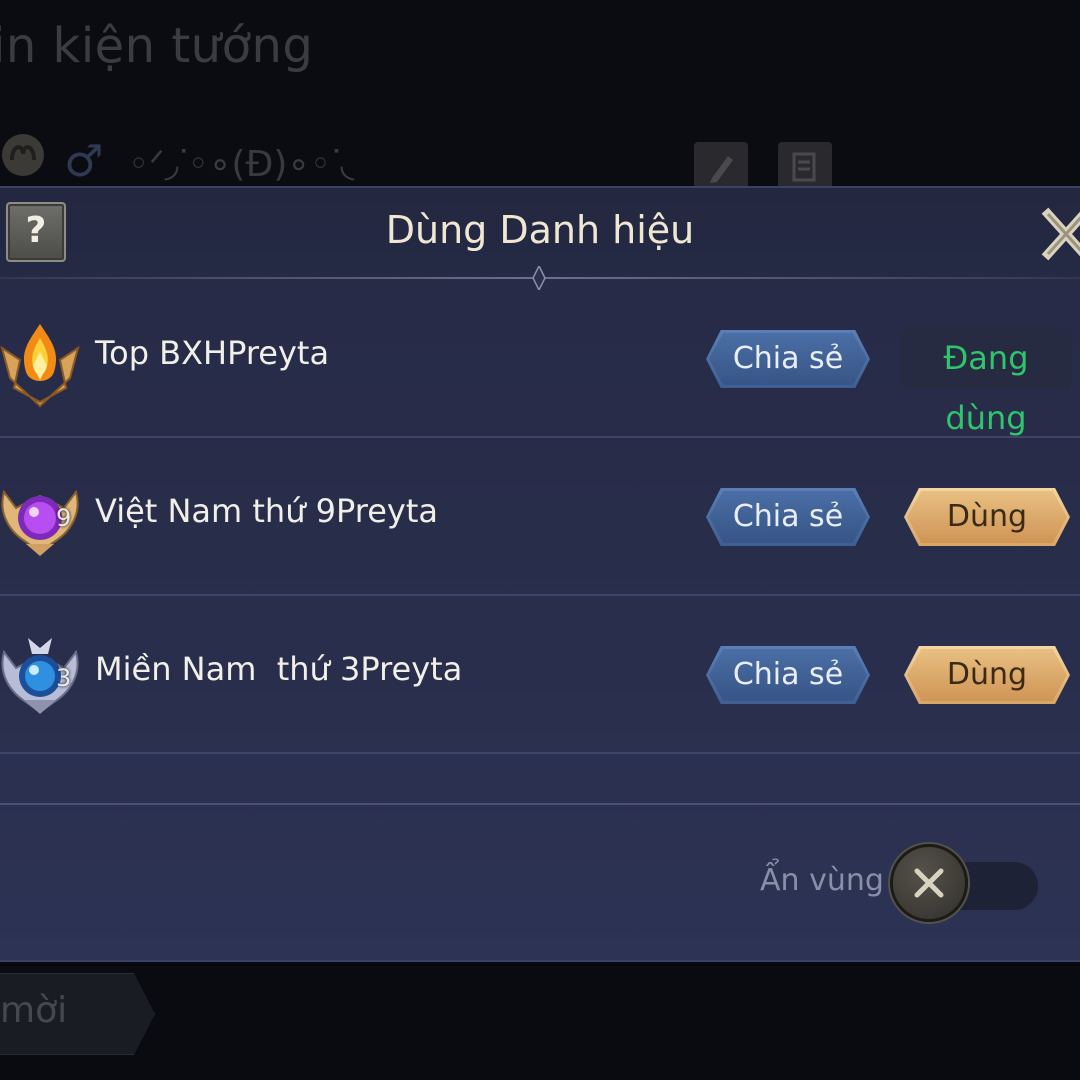 The width and height of the screenshot is (1080, 1080). What do you see at coordinates (64, 678) in the screenshot?
I see `rank-number: 3` at bounding box center [64, 678].